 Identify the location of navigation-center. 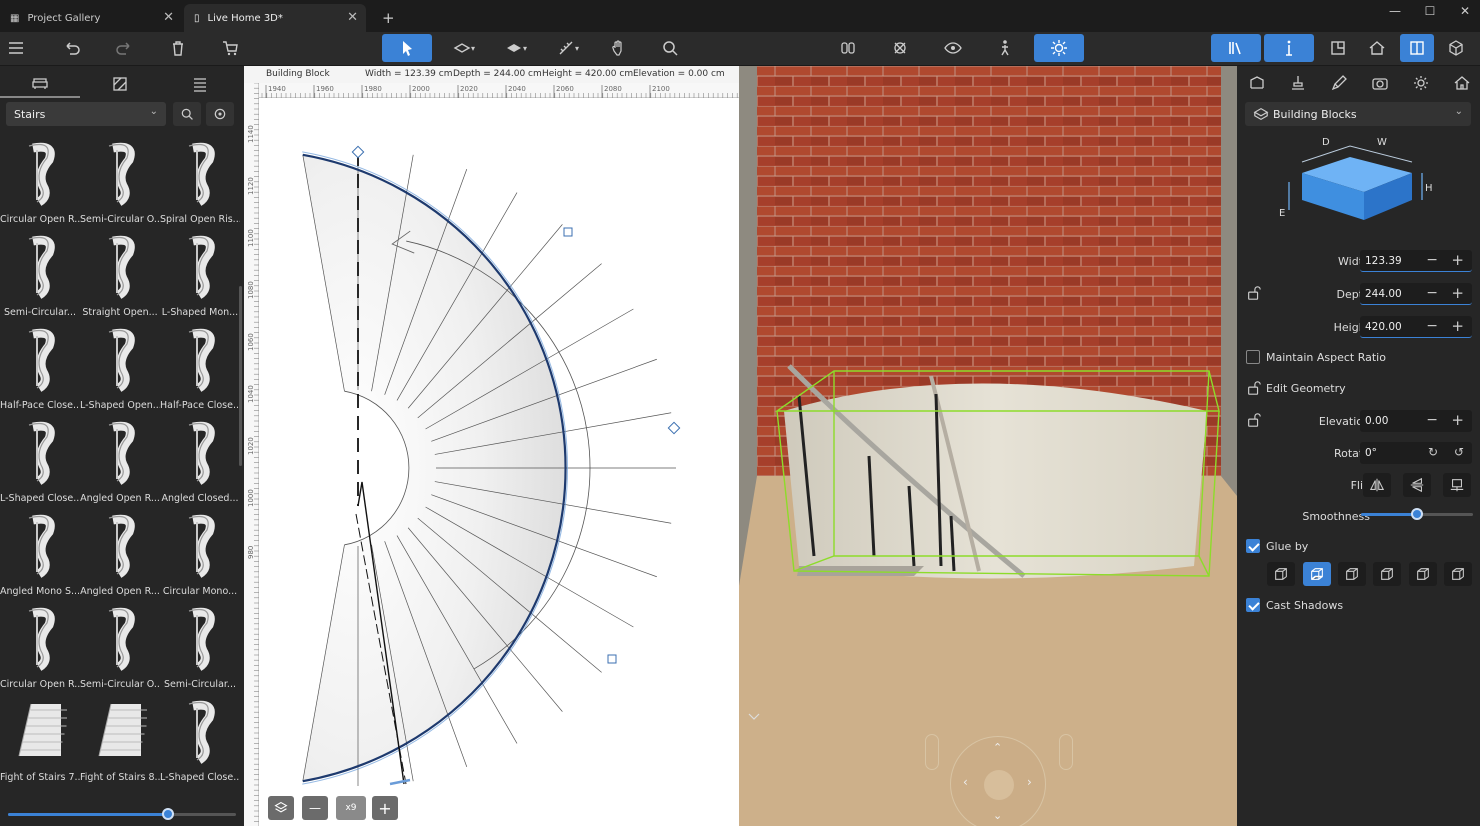
(999, 785).